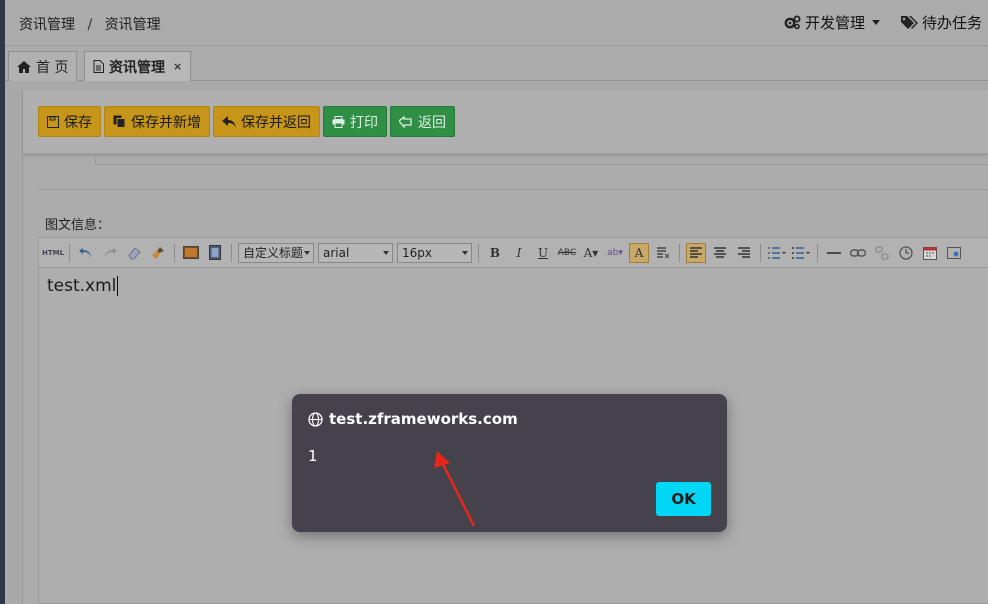 The height and width of the screenshot is (604, 988). I want to click on printer-icon, so click(338, 121).